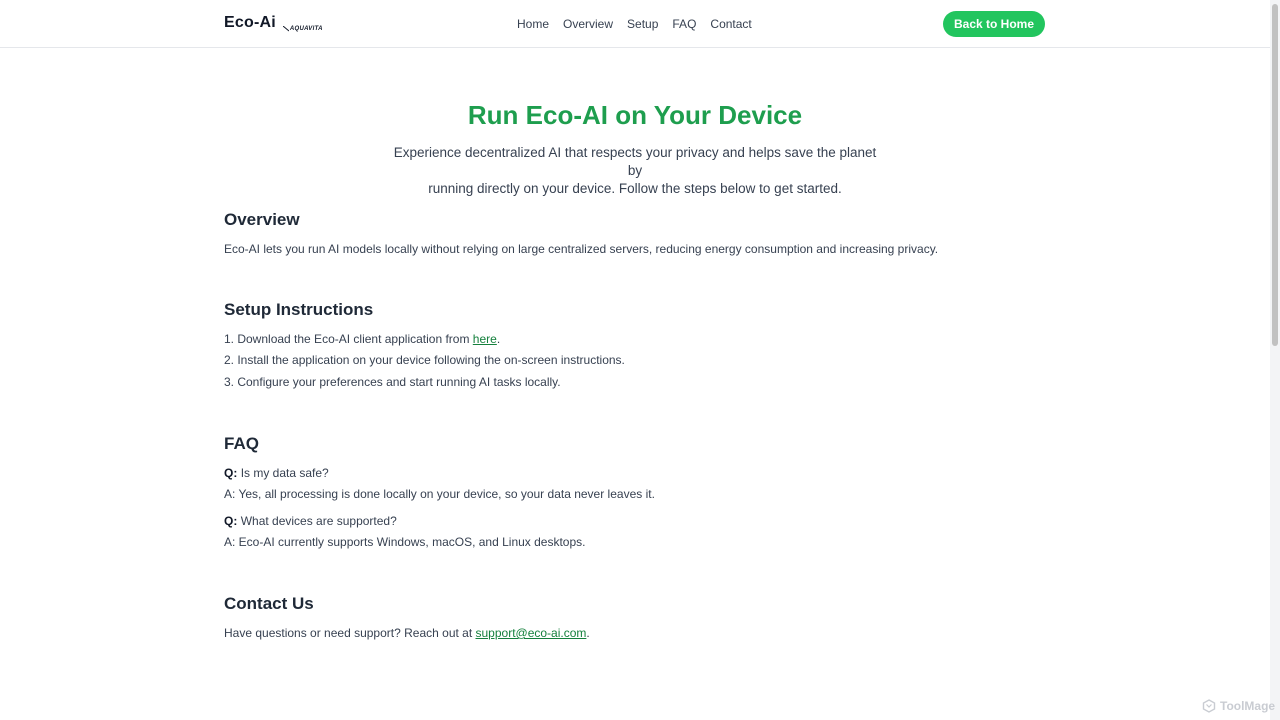  I want to click on watermark: ToolMage, so click(1238, 706).